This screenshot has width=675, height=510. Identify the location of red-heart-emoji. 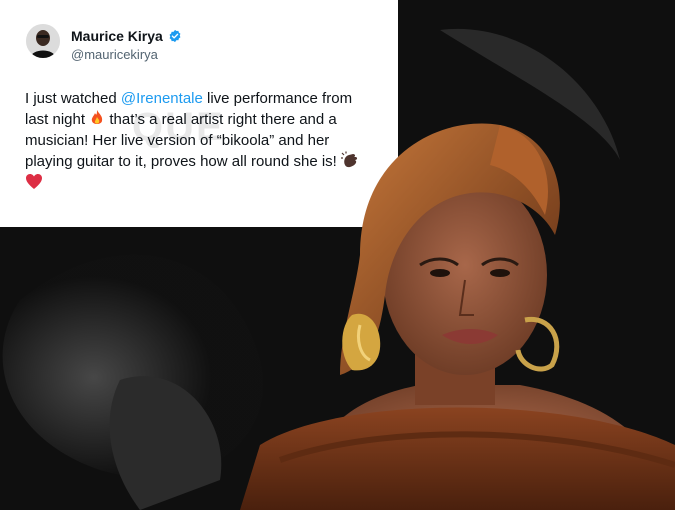
(34, 181).